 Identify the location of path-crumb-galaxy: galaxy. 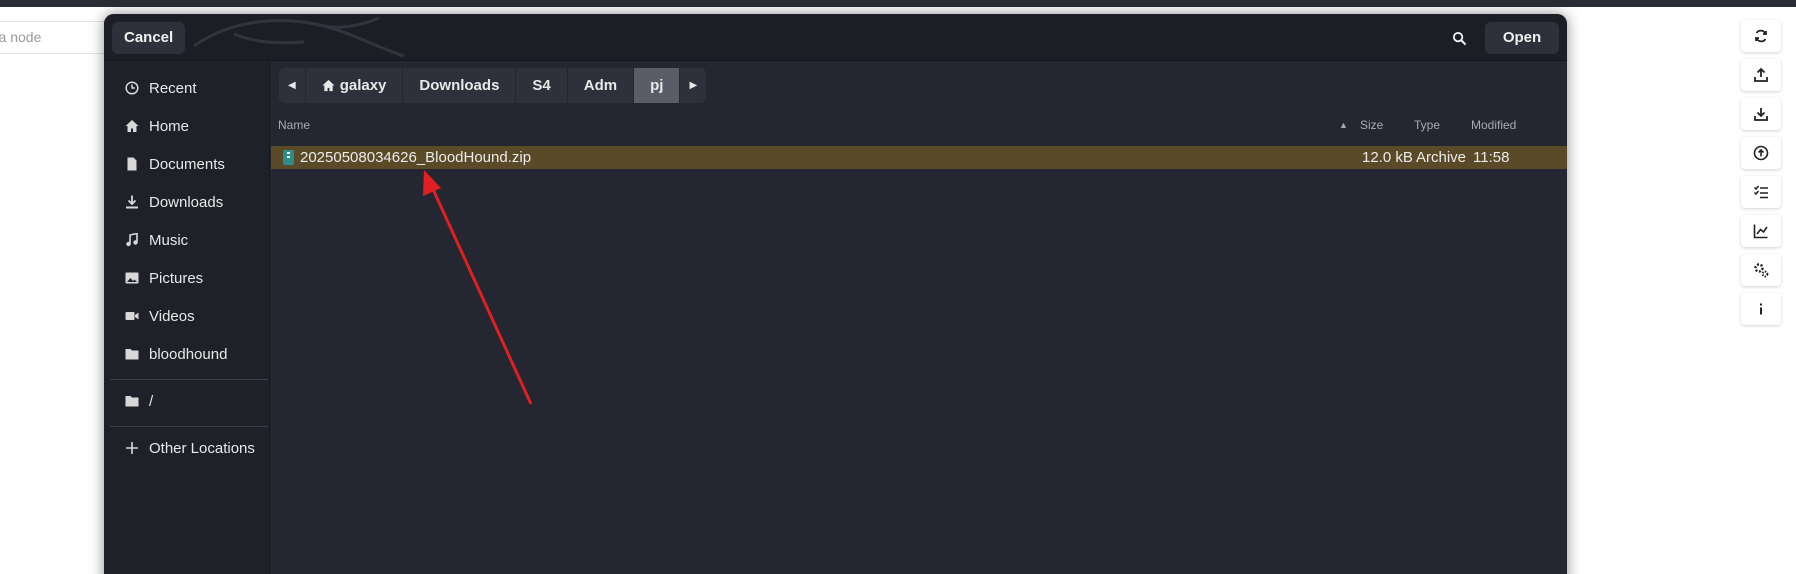
(355, 85).